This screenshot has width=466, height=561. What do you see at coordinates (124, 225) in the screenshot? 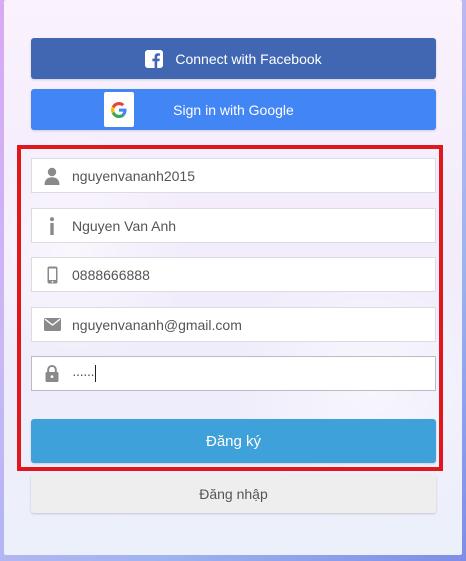
I see `fullname-value: Nguyen Van Anh` at bounding box center [124, 225].